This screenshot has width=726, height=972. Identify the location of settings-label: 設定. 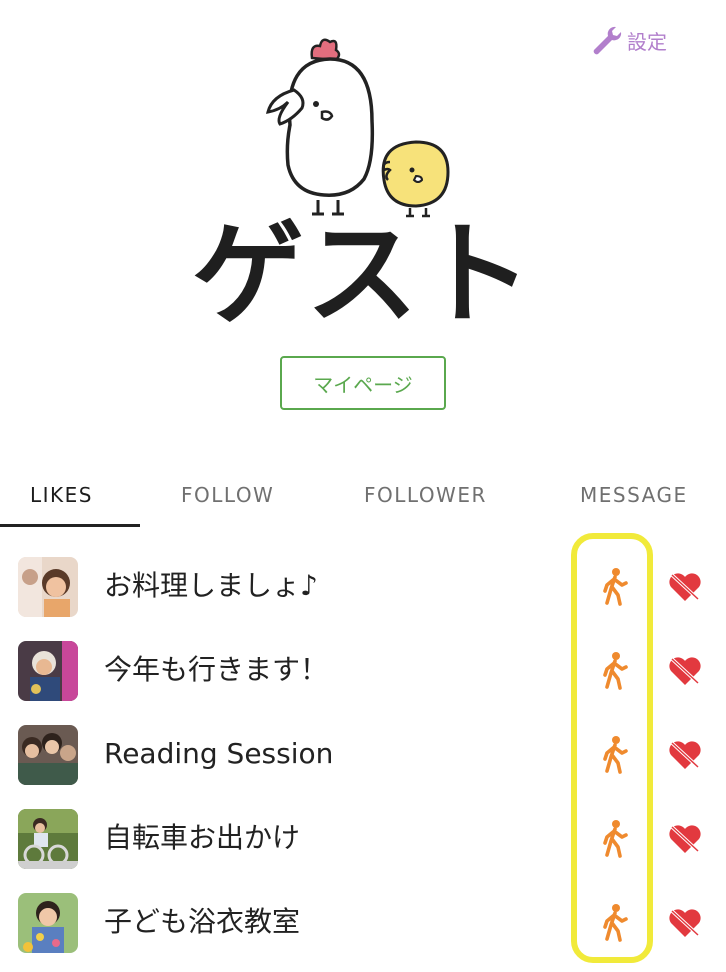
(647, 41).